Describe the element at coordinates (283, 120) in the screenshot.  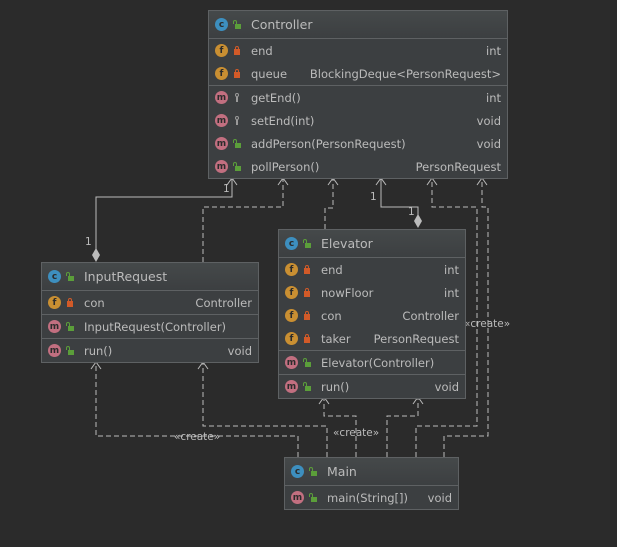
I see `method-name: setEnd(int)` at that location.